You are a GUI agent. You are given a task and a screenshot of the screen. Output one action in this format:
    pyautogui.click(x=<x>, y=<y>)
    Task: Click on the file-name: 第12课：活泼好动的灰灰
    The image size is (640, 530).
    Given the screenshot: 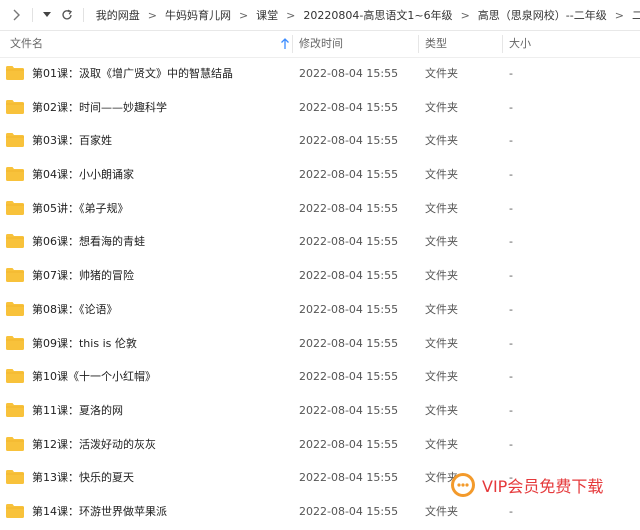 What is the action you would take?
    pyautogui.click(x=94, y=445)
    